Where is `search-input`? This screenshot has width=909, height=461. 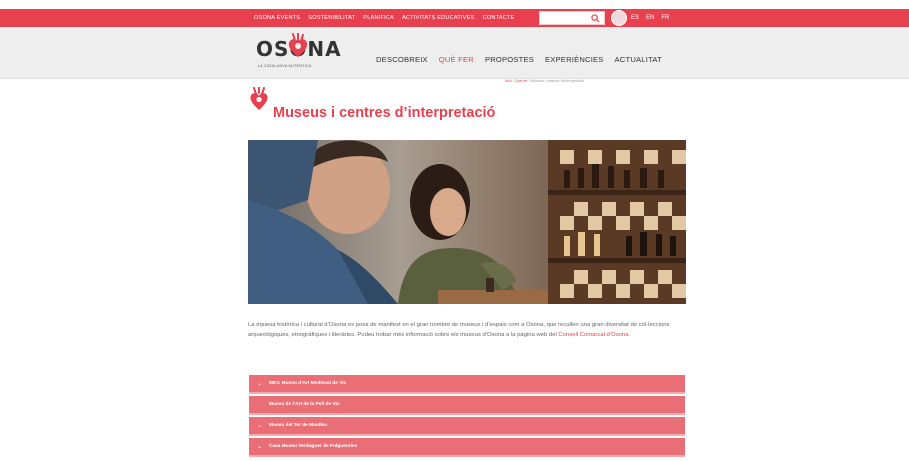
search-input is located at coordinates (572, 18).